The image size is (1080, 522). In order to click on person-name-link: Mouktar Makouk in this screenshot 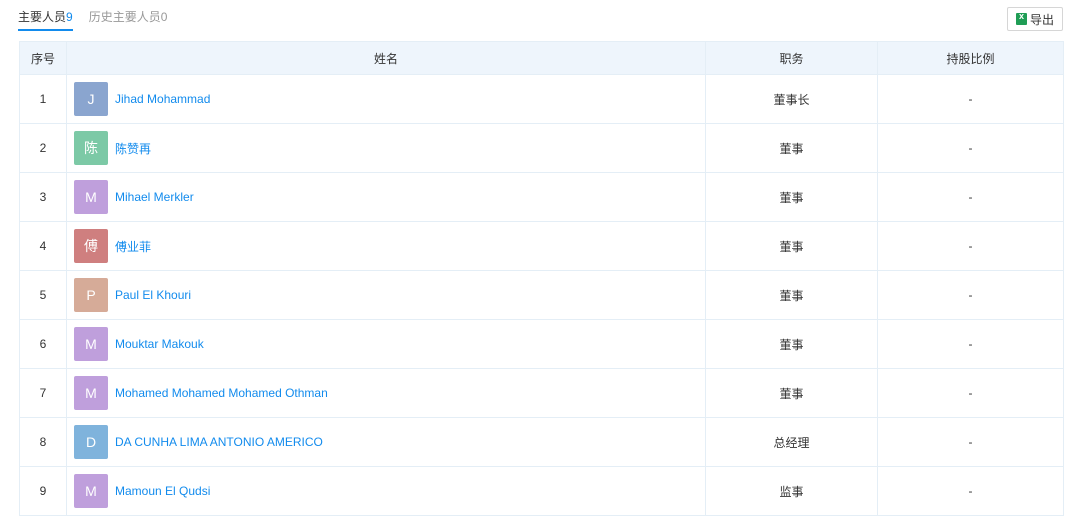, I will do `click(159, 344)`.